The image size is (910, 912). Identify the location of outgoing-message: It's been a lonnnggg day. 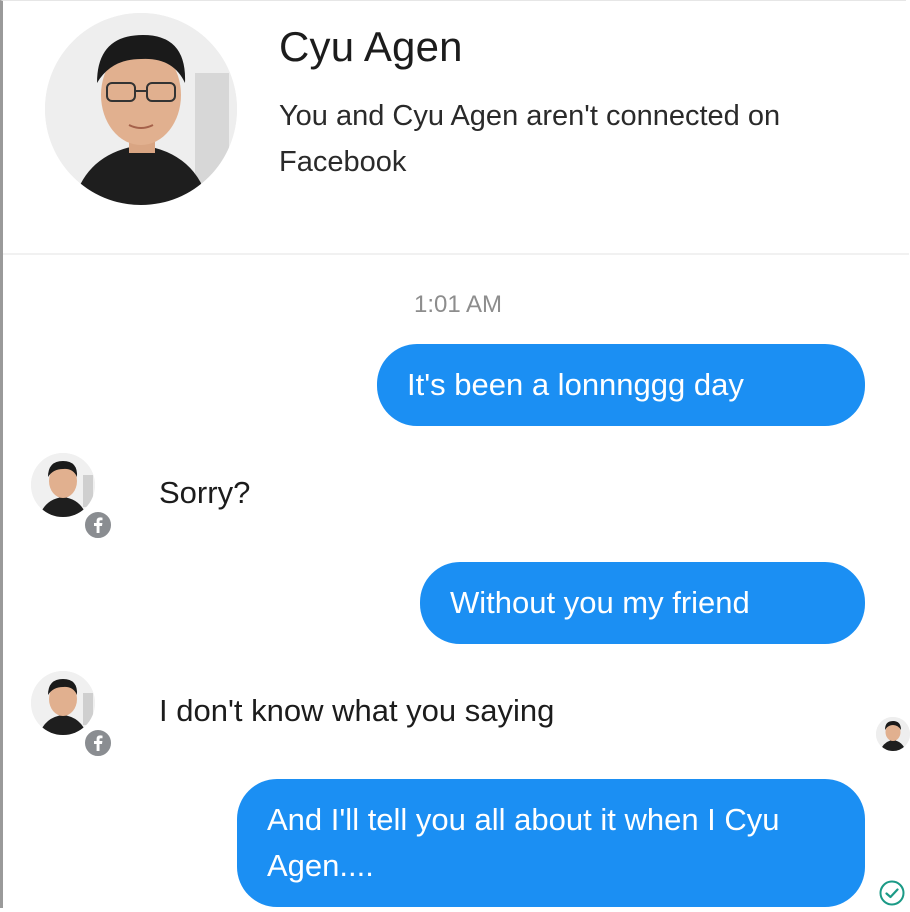
(621, 385).